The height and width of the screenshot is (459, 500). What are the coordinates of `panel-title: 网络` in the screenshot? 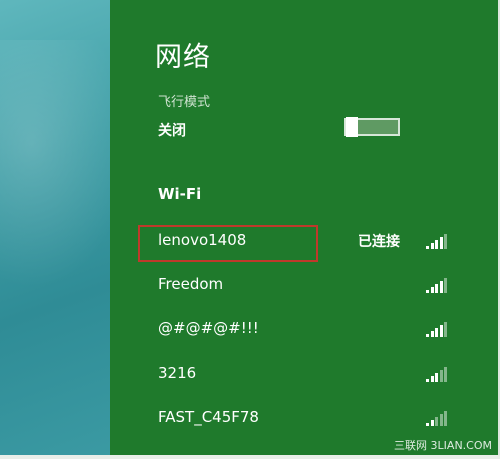 It's located at (183, 57).